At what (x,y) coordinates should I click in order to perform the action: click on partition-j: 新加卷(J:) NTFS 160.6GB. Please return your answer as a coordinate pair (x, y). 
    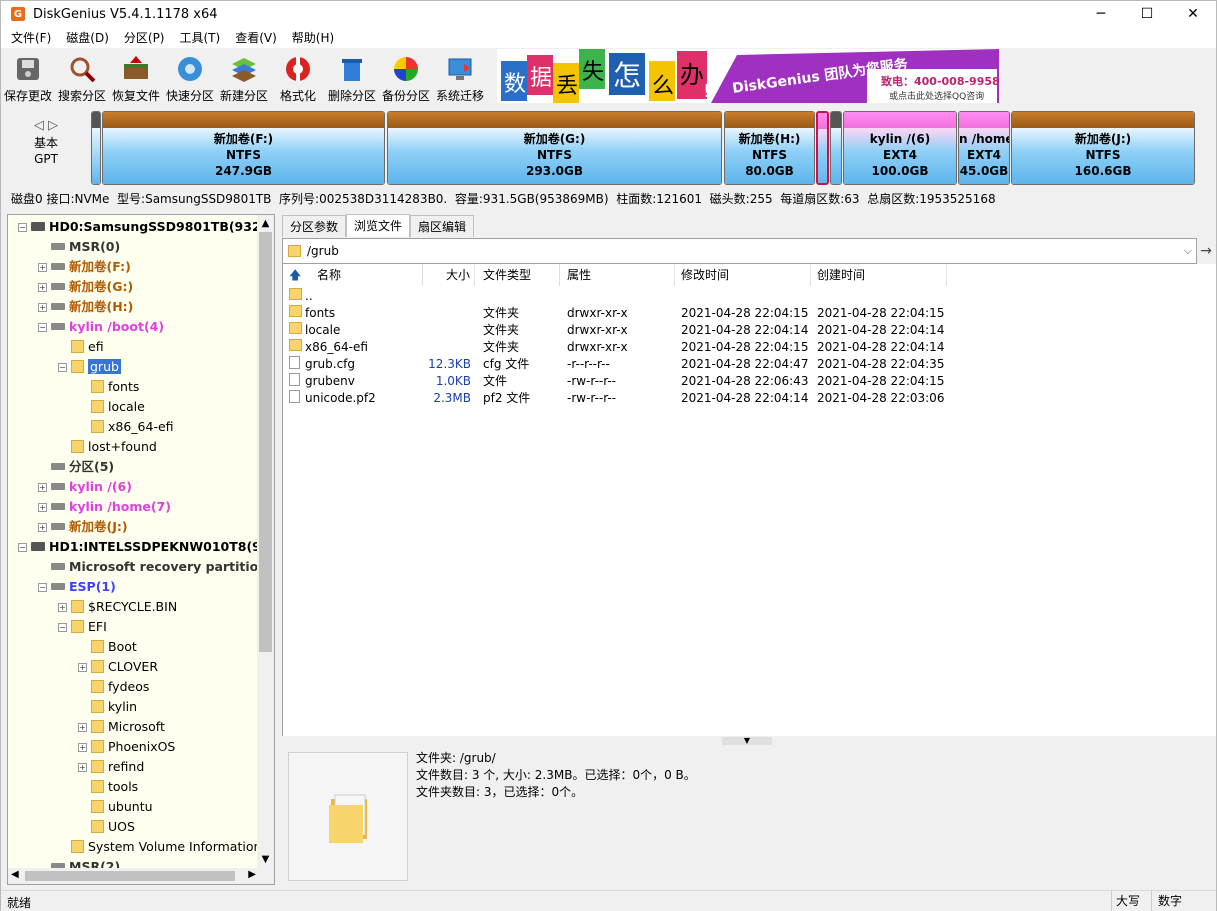
    Looking at the image, I should click on (1103, 148).